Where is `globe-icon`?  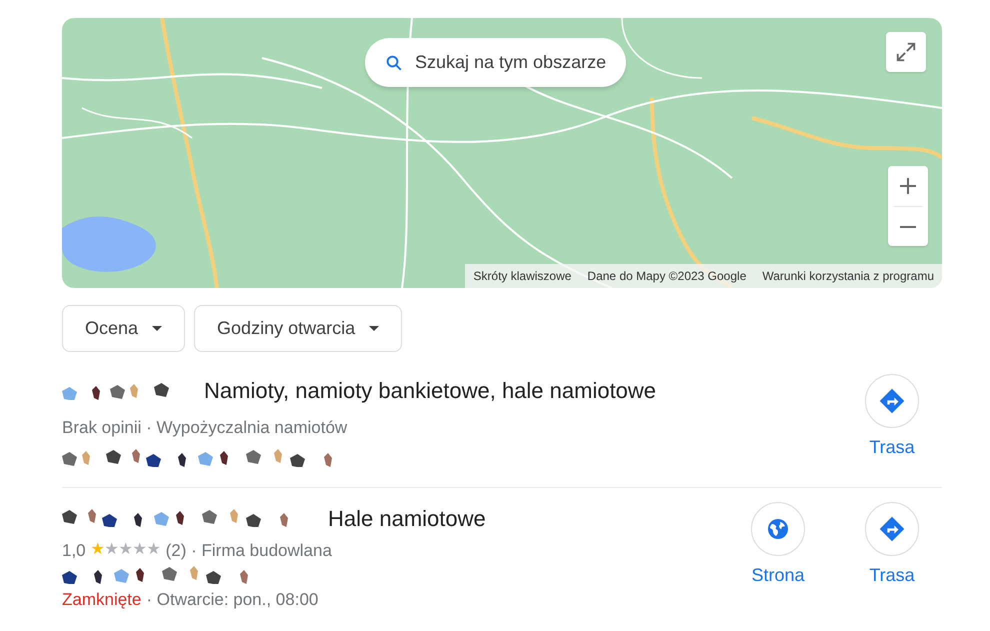 globe-icon is located at coordinates (778, 528).